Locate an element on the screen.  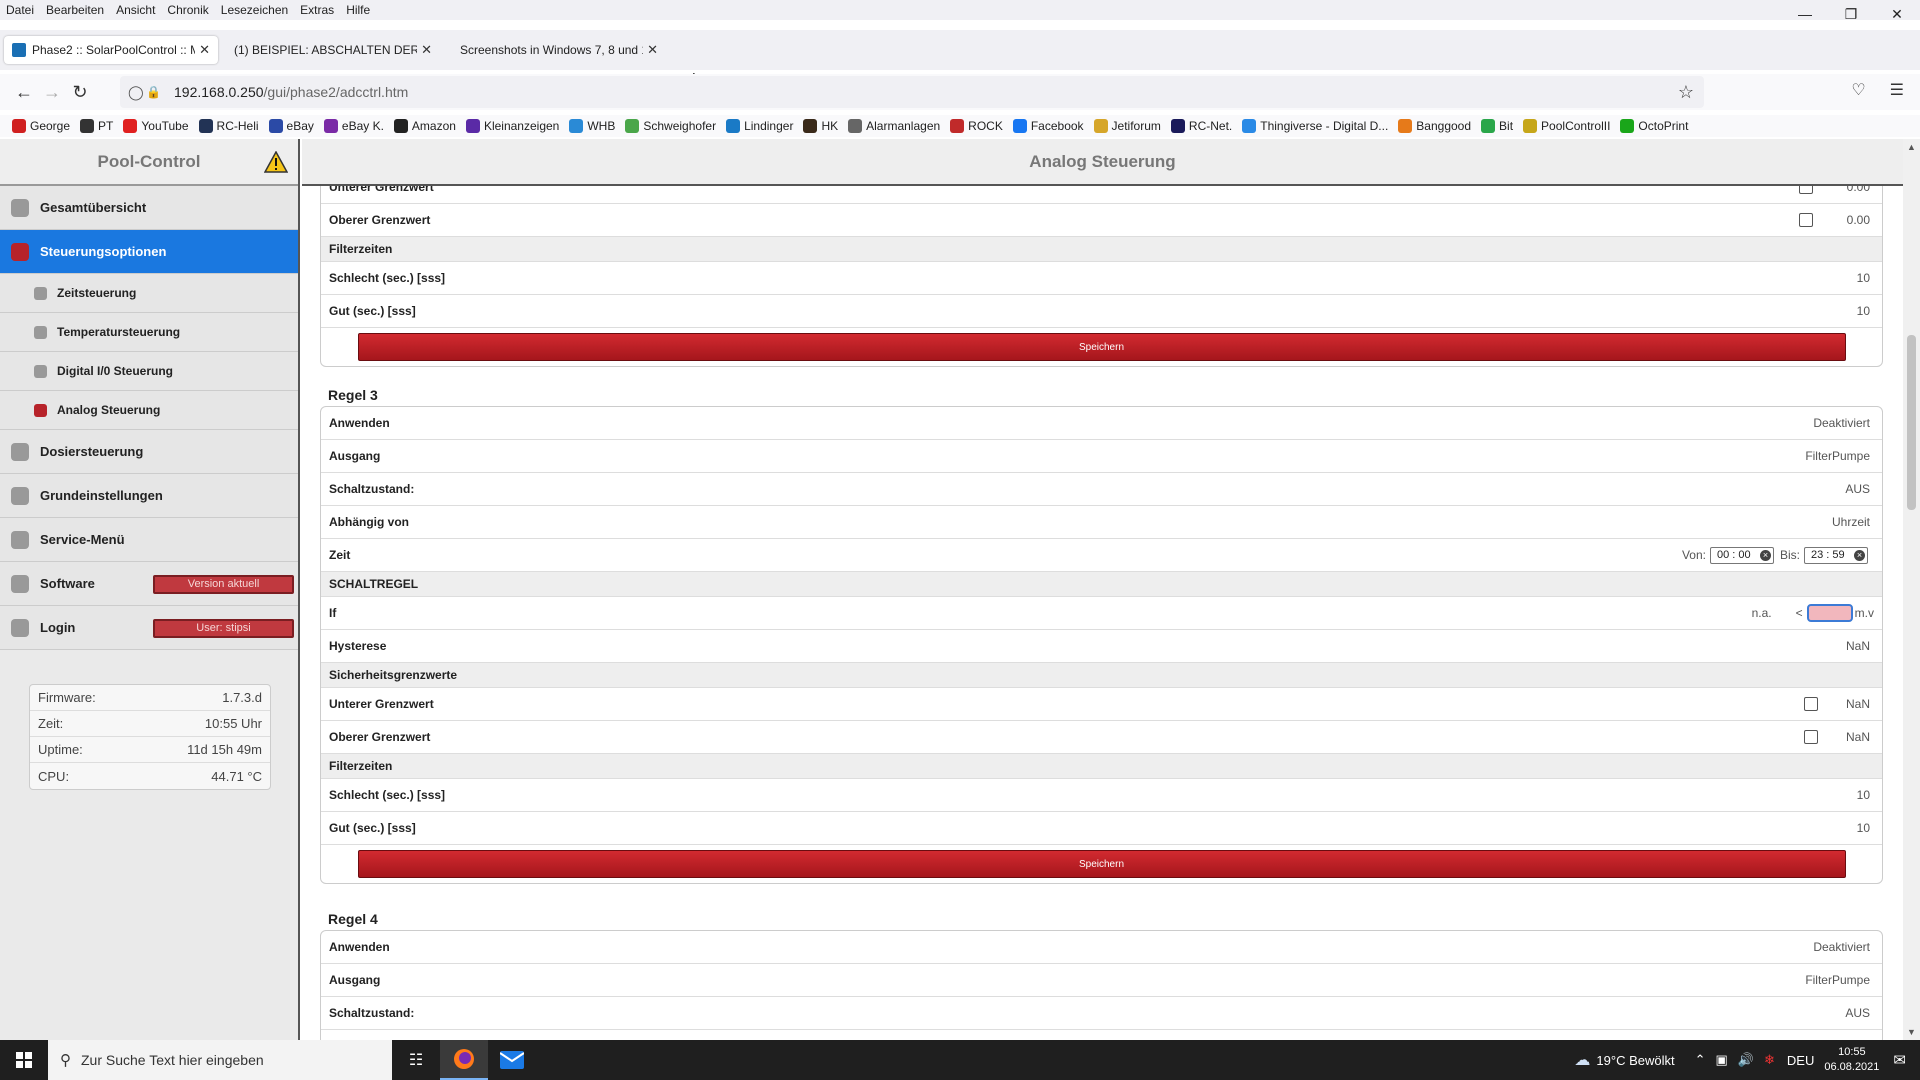
menu-extras: Extras is located at coordinates (317, 10).